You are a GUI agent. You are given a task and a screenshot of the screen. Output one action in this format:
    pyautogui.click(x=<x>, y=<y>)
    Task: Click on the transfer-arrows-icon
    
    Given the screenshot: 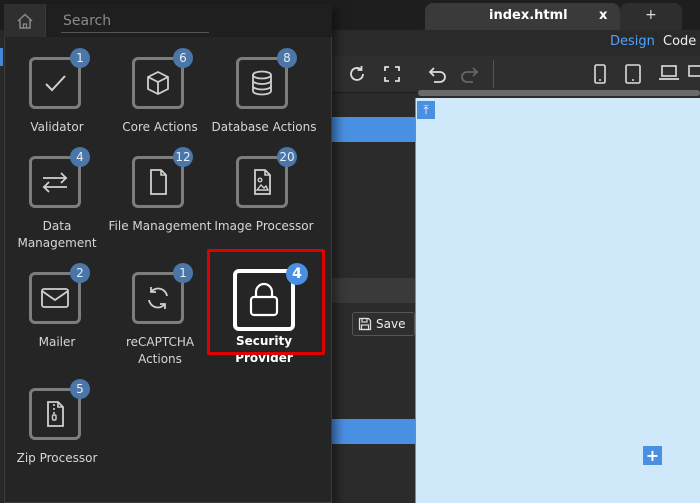 What is the action you would take?
    pyautogui.click(x=55, y=182)
    